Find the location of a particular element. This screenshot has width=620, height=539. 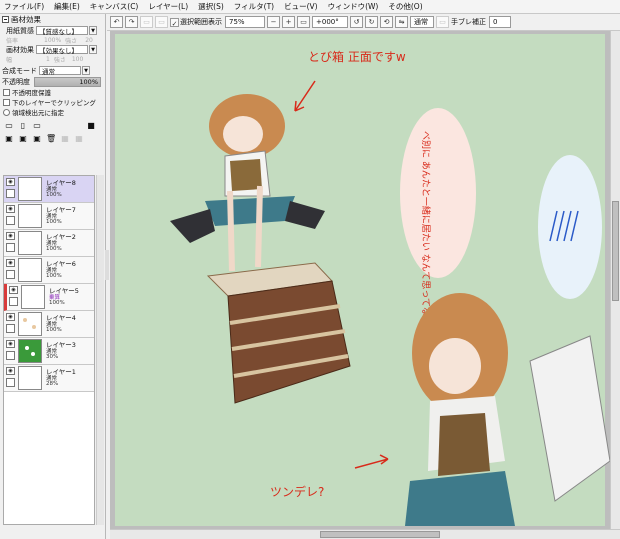

menu-select: 選択(S) is located at coordinates (211, 6).